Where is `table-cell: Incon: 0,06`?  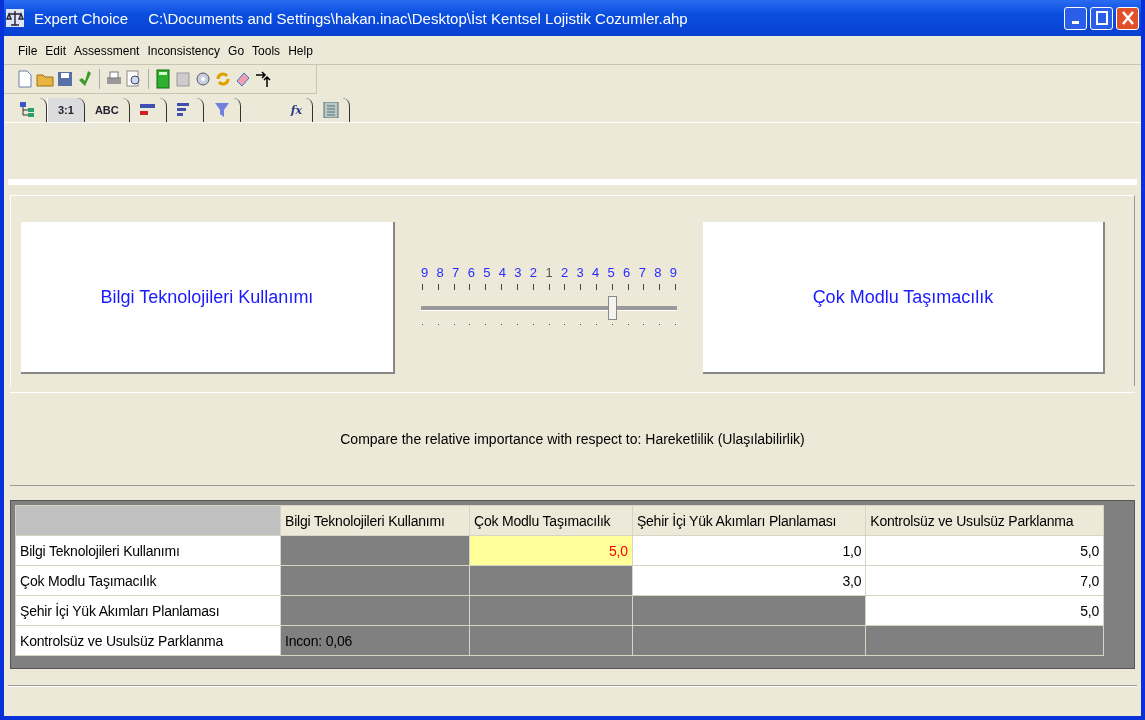 table-cell: Incon: 0,06 is located at coordinates (375, 640).